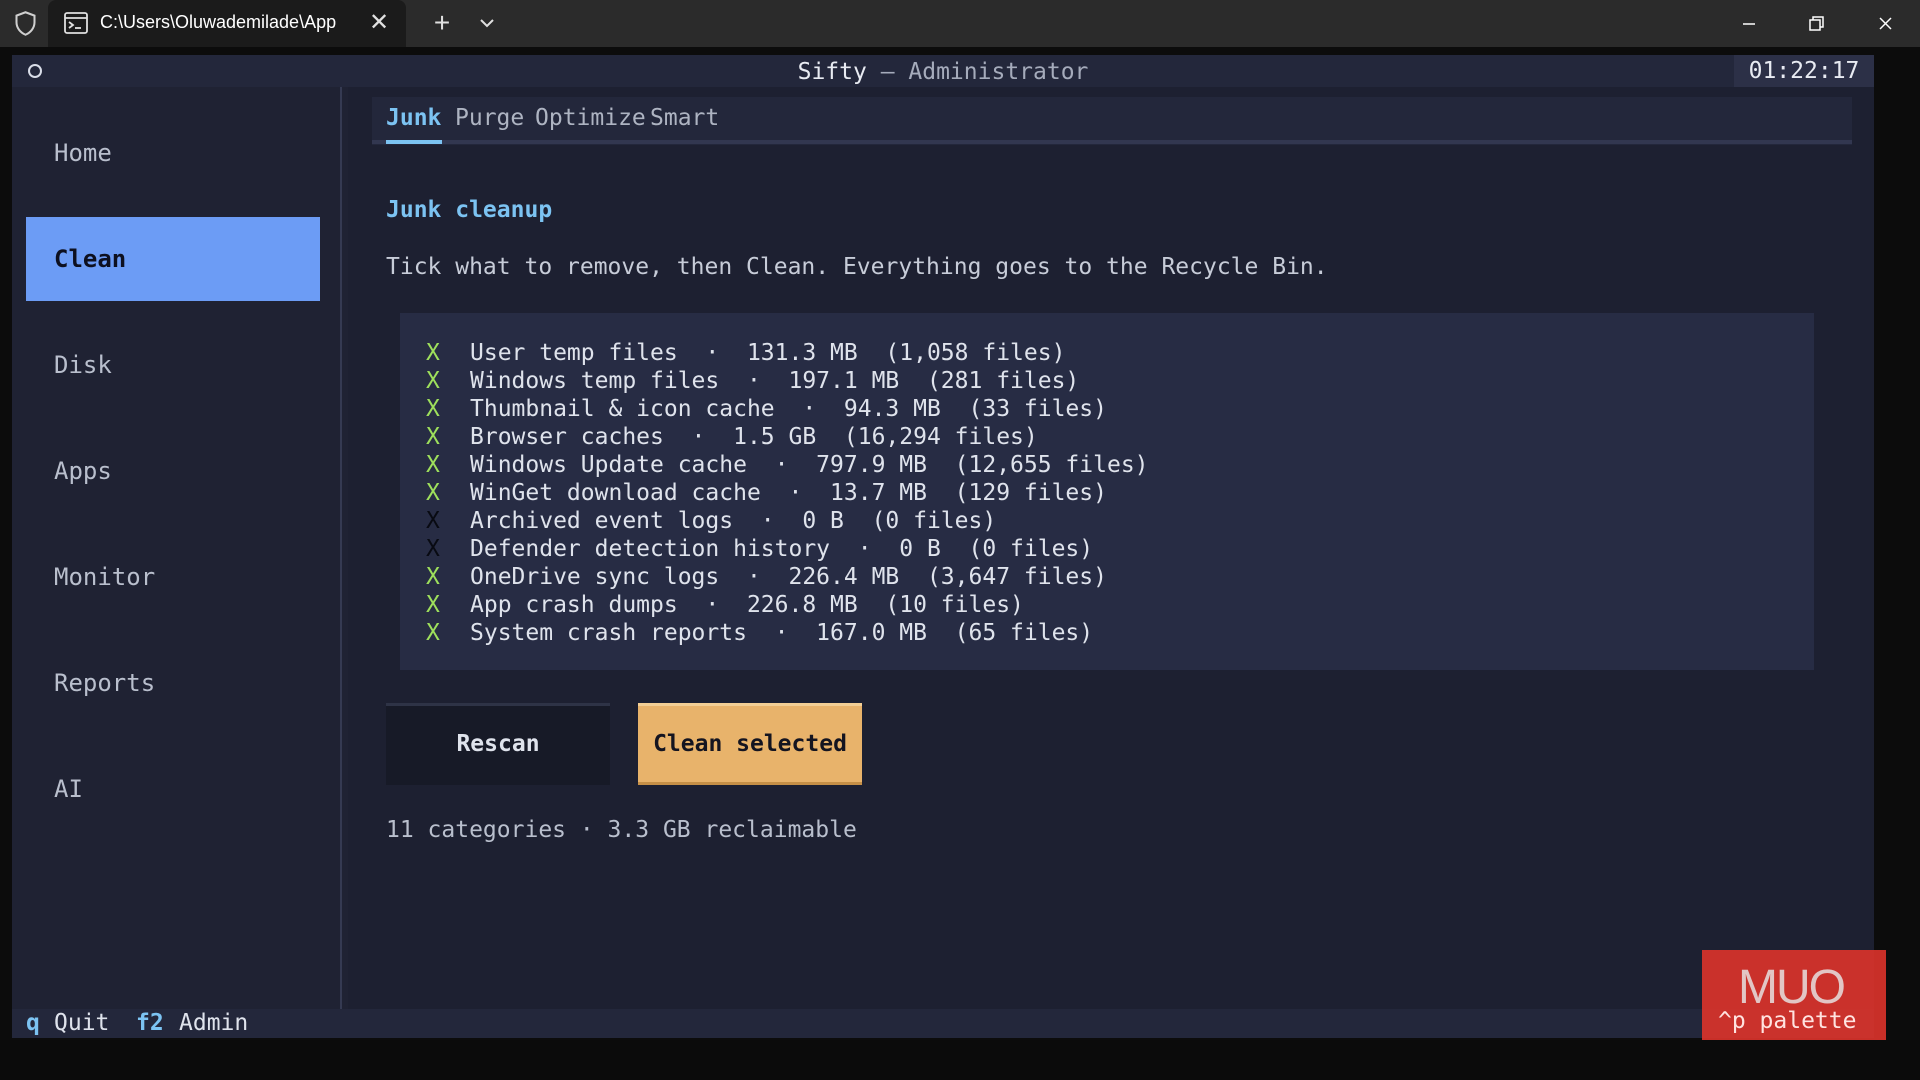 This screenshot has width=1920, height=1080. What do you see at coordinates (750, 744) in the screenshot?
I see `clean-selected-button: Clean selected` at bounding box center [750, 744].